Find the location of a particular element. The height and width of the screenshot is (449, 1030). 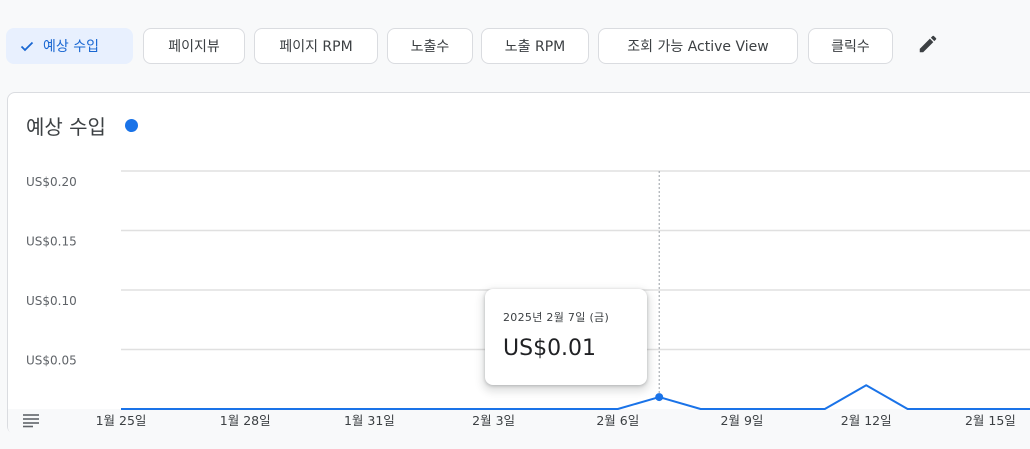

tooltip-value: US$0.01 is located at coordinates (550, 348).